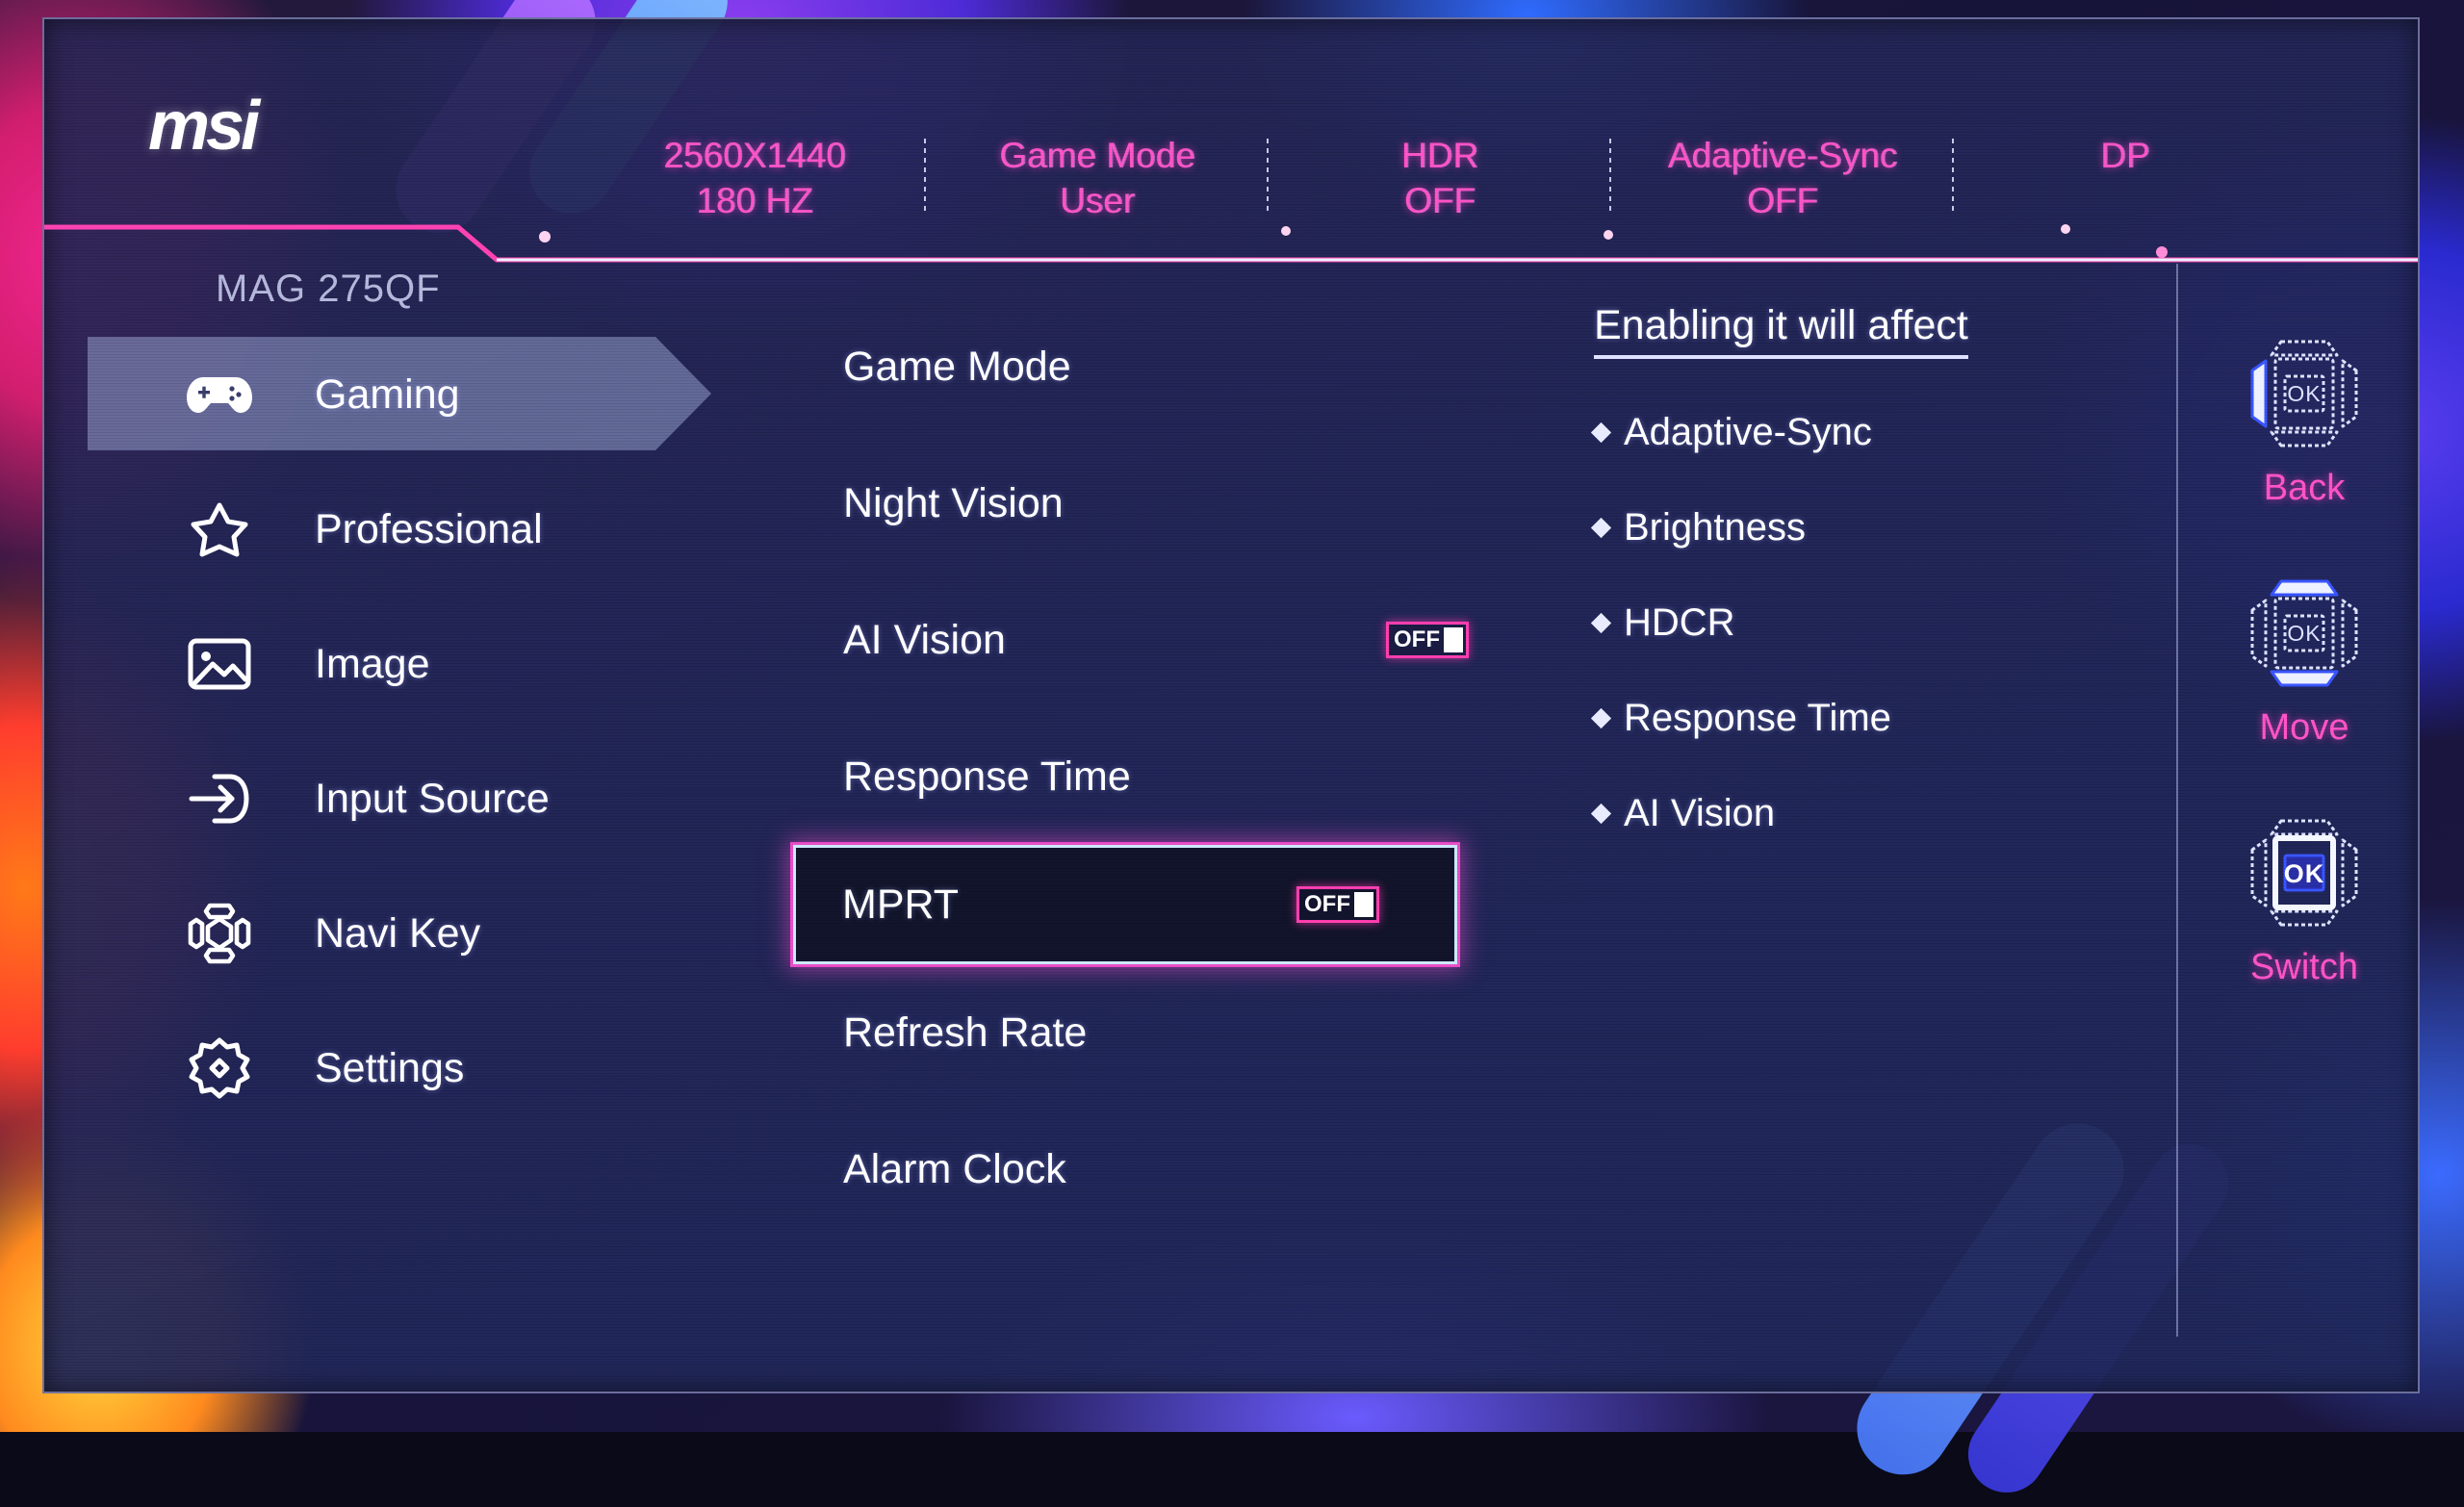  Describe the element at coordinates (1180, 1033) in the screenshot. I see `menu-item-refresh-rate: Refresh Rate` at that location.